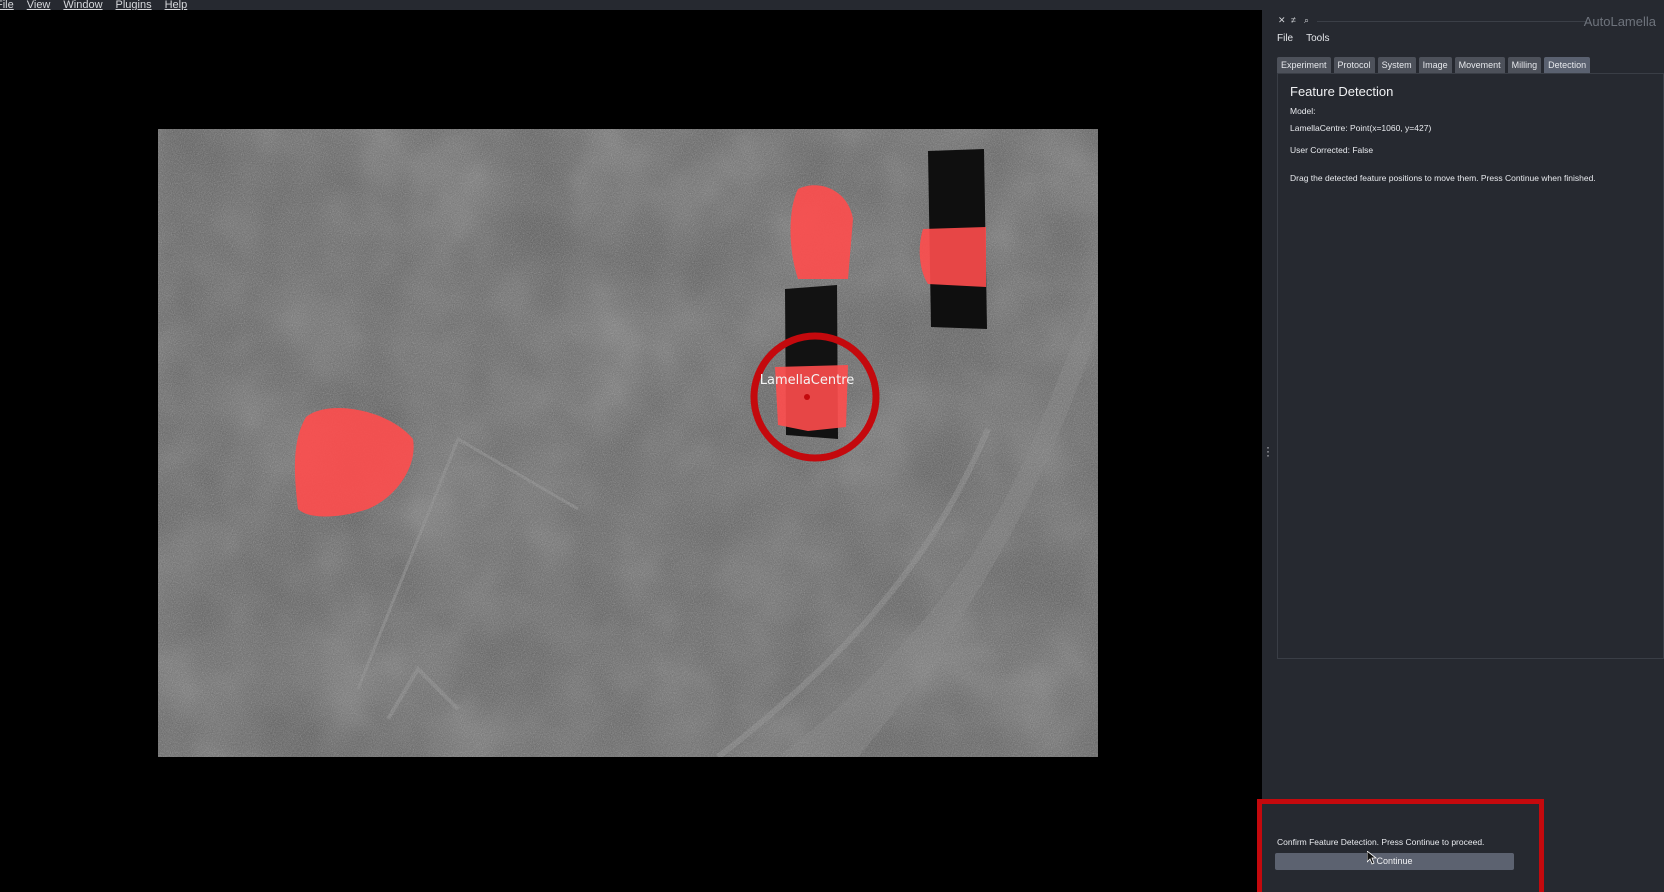  Describe the element at coordinates (1317, 38) in the screenshot. I see `dock-menu-tools: Tools` at that location.